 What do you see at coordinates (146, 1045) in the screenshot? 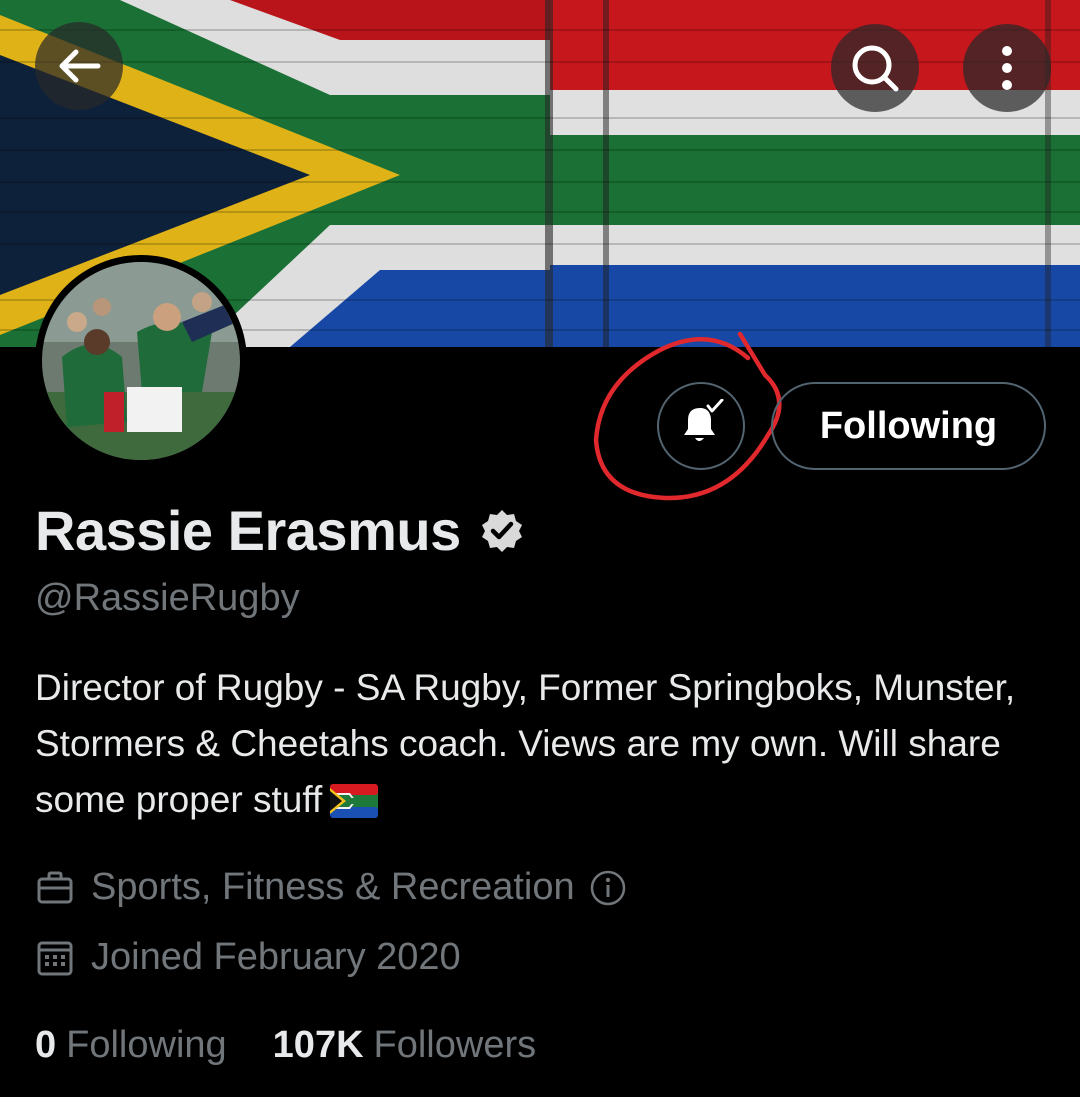
I see `following-stat-label: Following` at bounding box center [146, 1045].